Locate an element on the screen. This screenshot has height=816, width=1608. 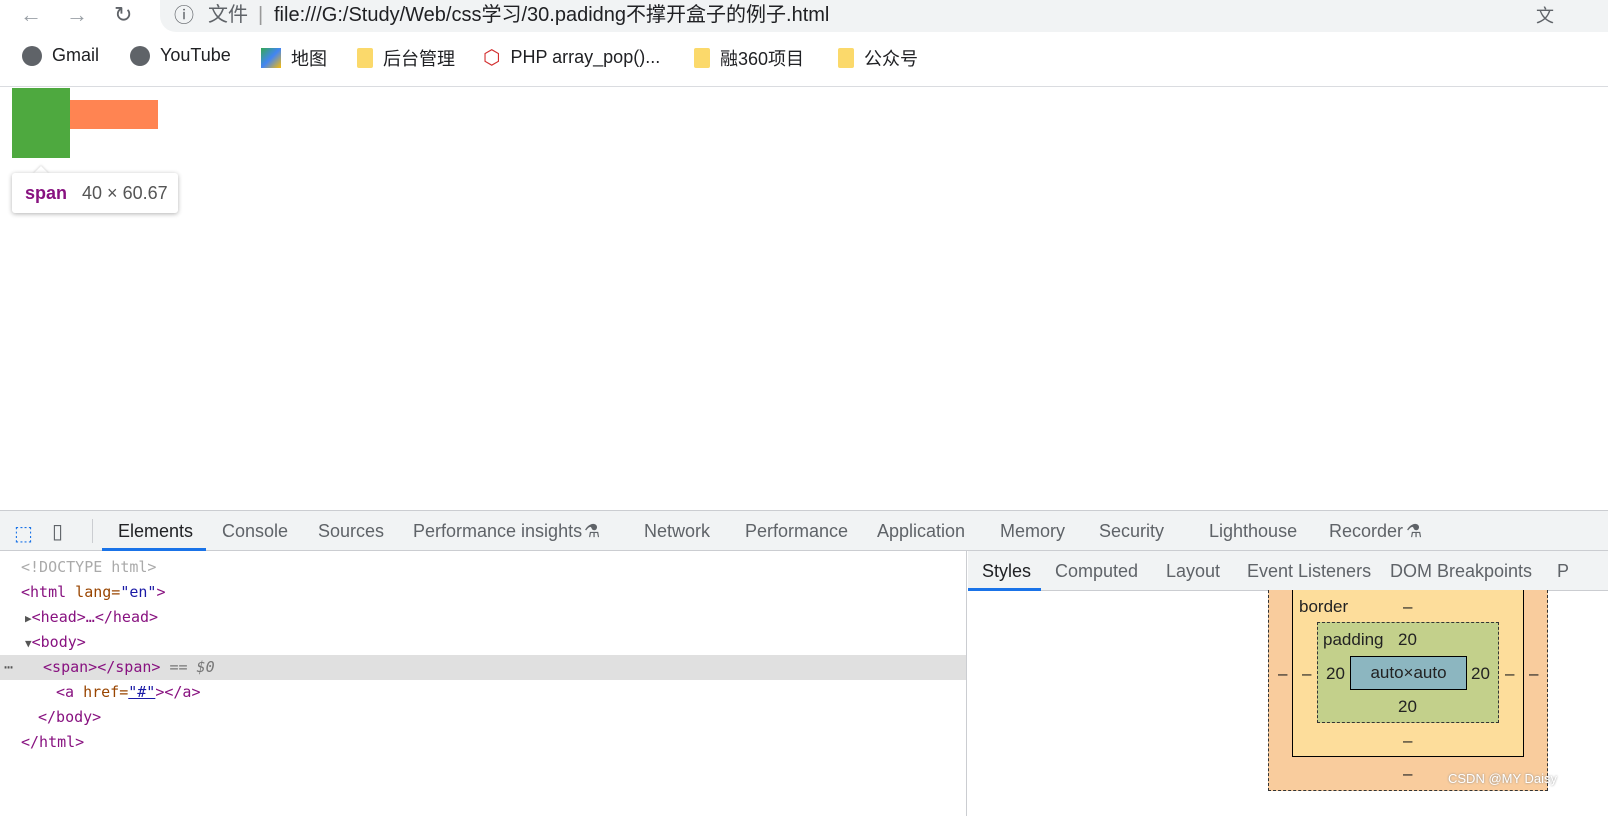
tab-properties: P is located at coordinates (1563, 571).